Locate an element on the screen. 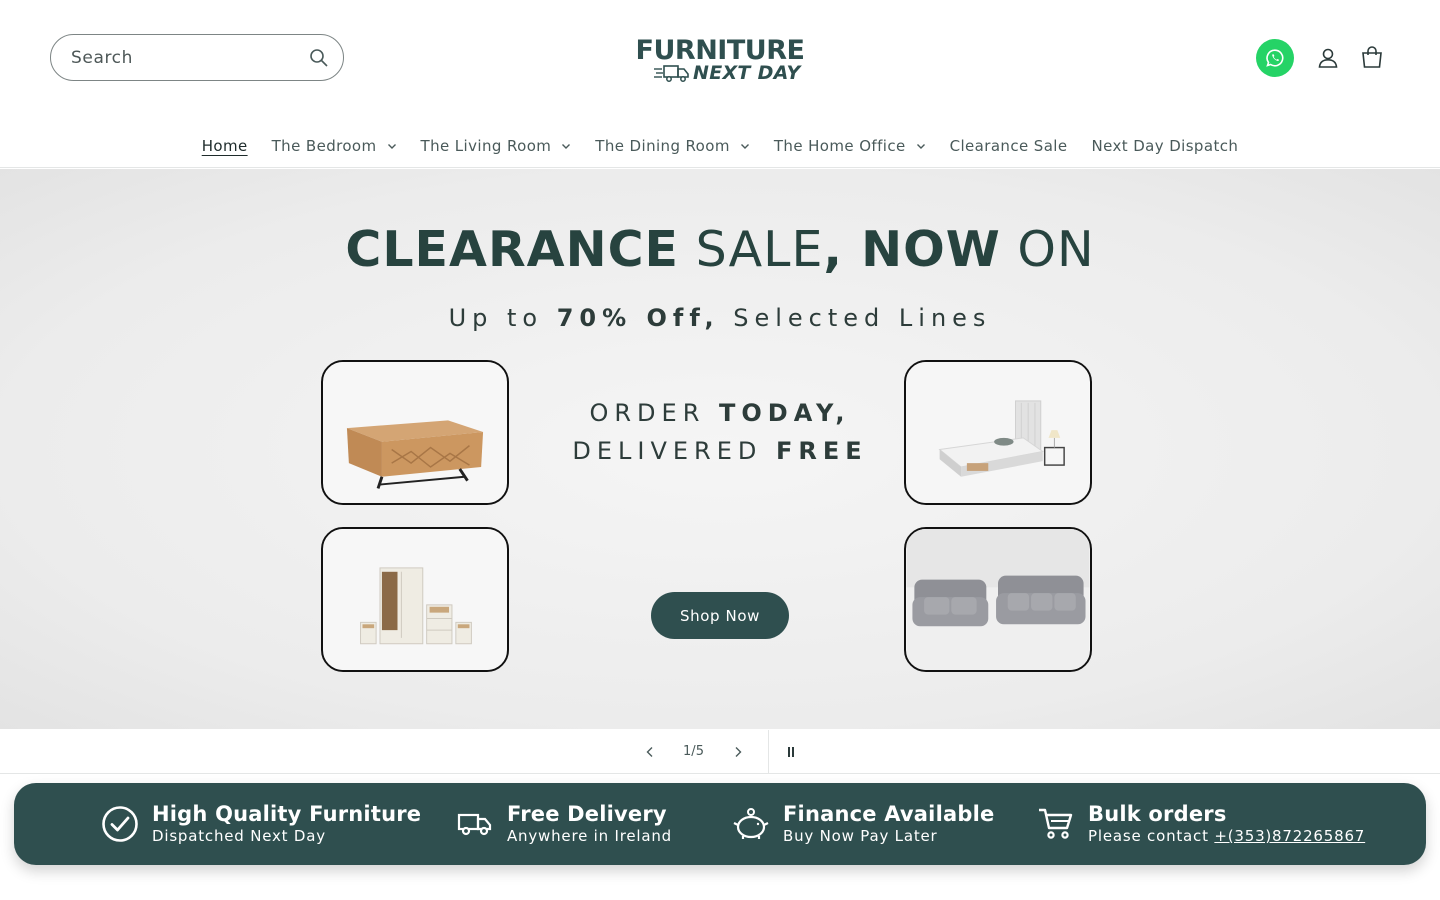  slider-controls: 1/5 is located at coordinates (720, 751).